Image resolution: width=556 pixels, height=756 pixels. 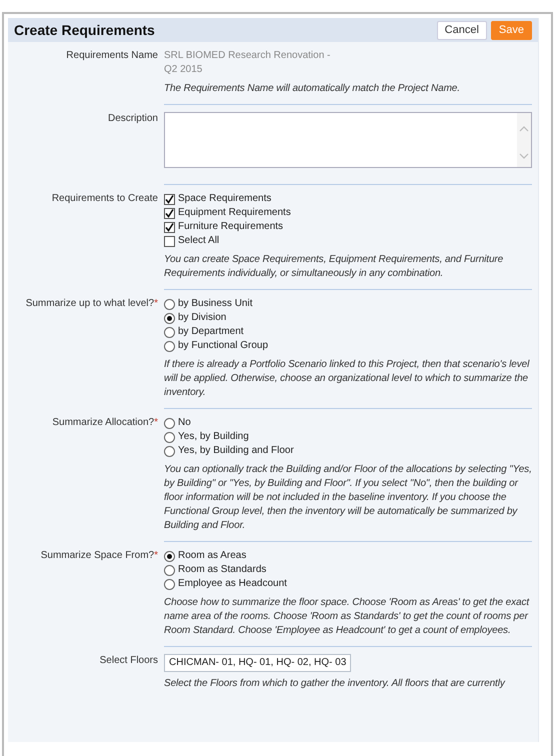 I want to click on panel-title: Create Requirements, so click(x=84, y=30).